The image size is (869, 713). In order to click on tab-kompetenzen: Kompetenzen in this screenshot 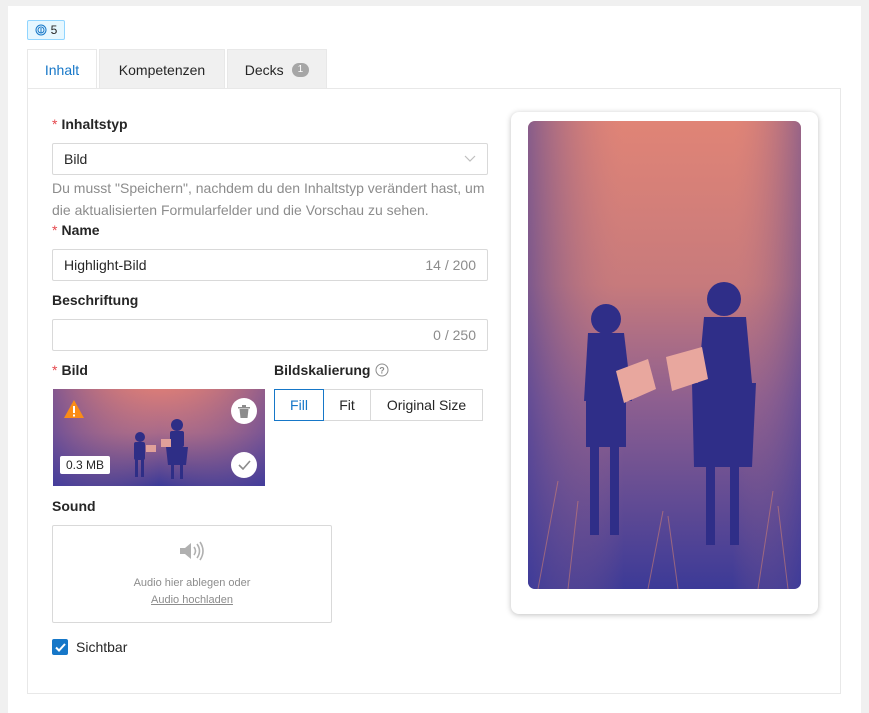, I will do `click(162, 69)`.